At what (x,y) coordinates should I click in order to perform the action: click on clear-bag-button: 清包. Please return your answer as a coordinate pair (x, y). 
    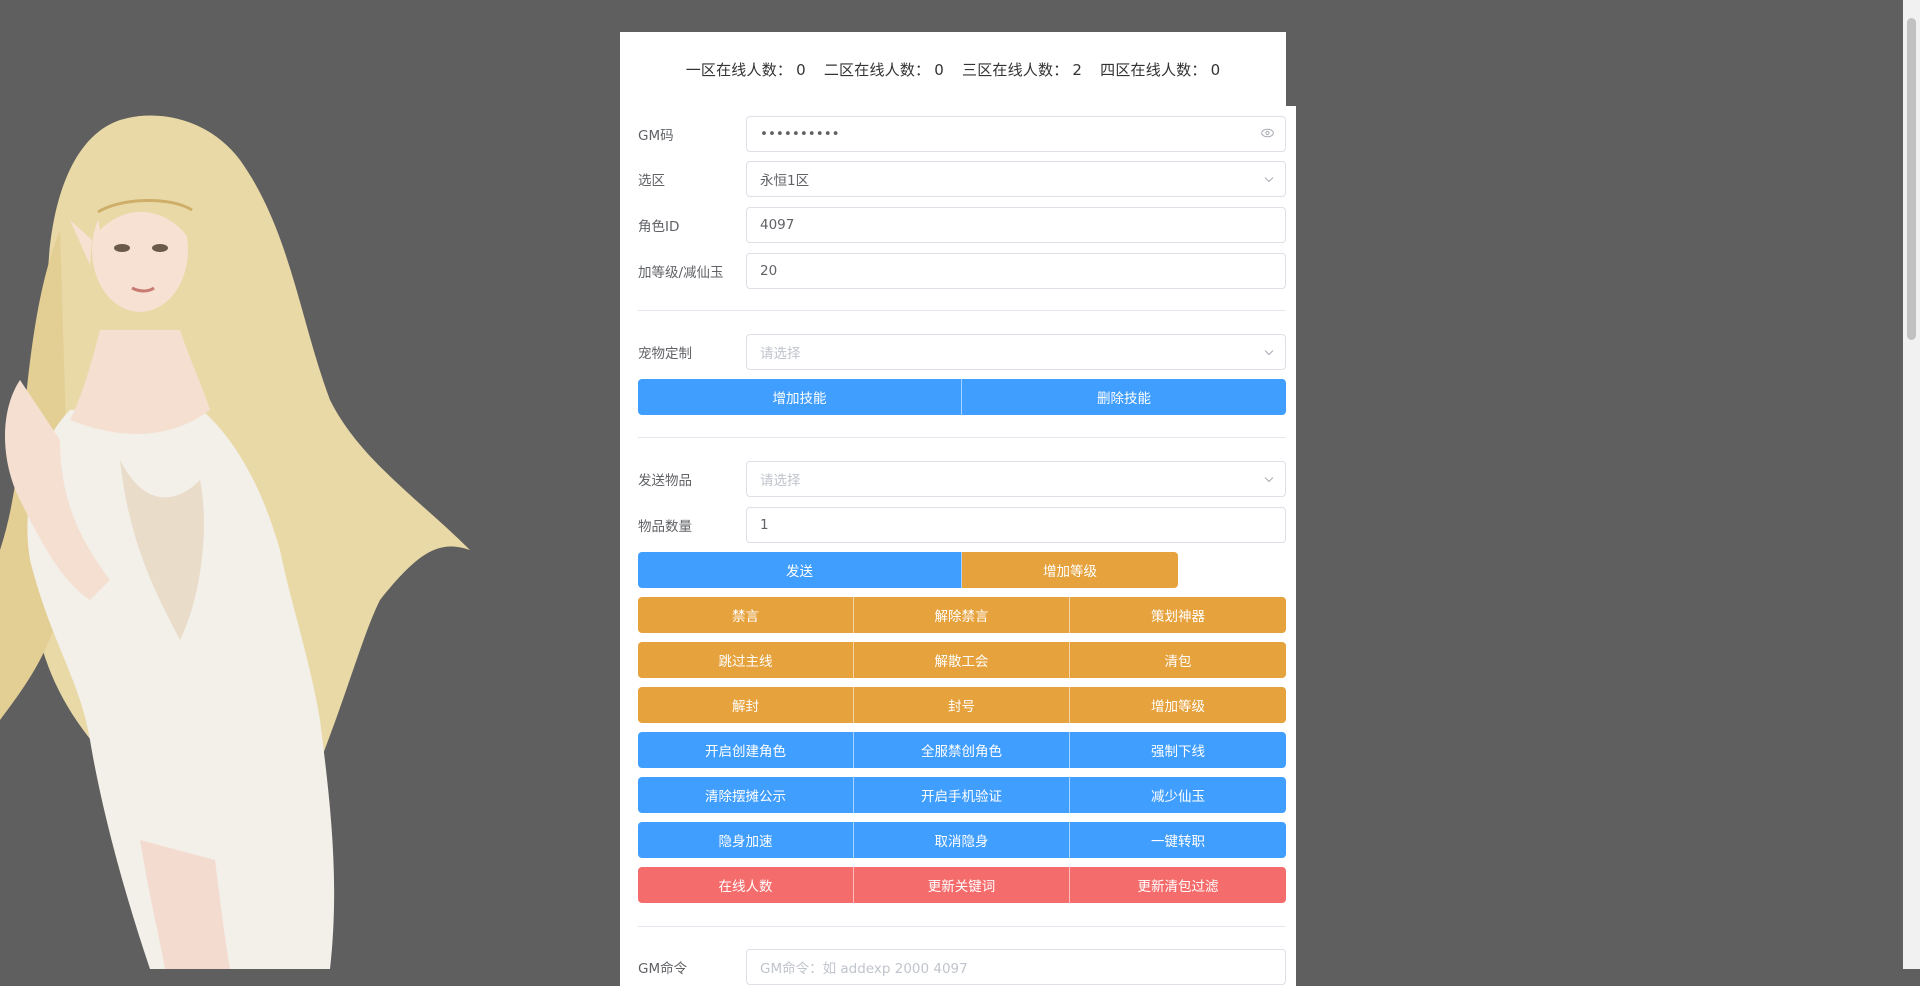
    Looking at the image, I should click on (1178, 660).